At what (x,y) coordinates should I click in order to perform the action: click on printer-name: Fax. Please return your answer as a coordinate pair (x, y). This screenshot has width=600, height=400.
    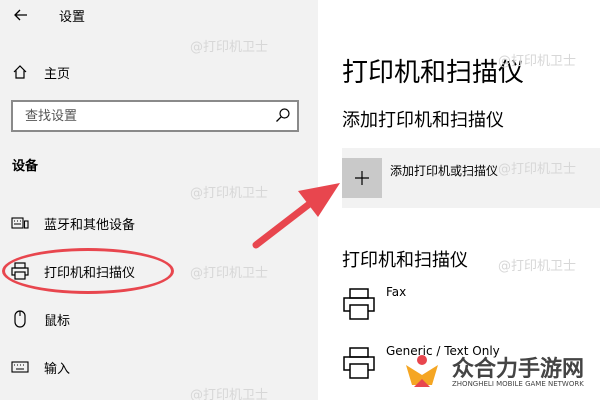
    Looking at the image, I should click on (396, 292).